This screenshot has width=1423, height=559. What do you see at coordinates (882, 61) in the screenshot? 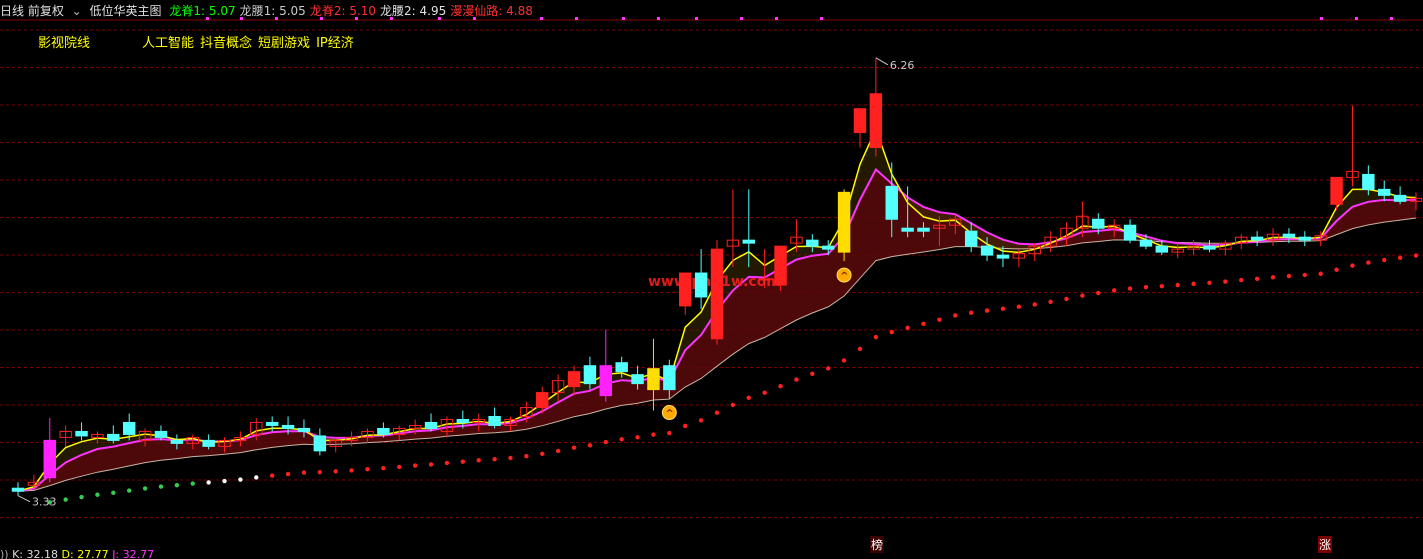
I see `high-pointer` at bounding box center [882, 61].